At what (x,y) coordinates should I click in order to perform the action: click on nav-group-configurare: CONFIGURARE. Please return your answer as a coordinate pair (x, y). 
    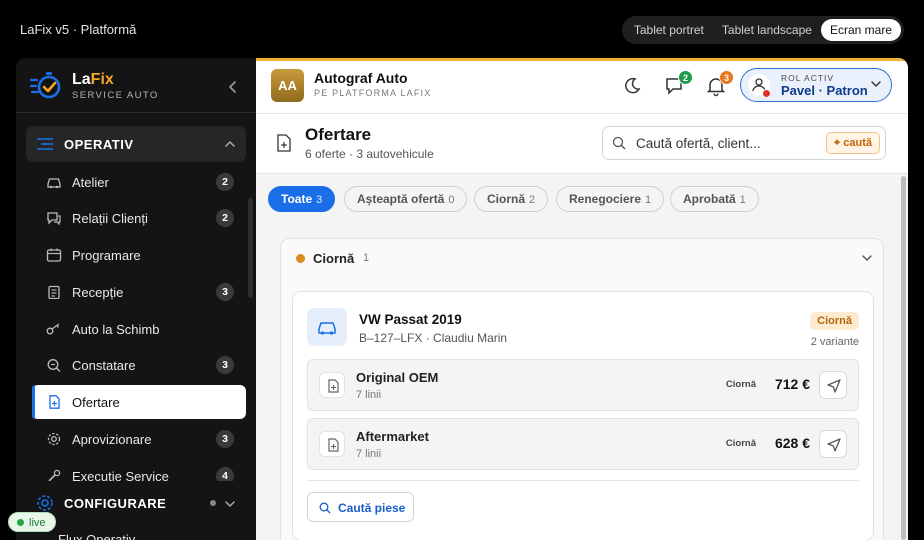
    Looking at the image, I should click on (136, 503).